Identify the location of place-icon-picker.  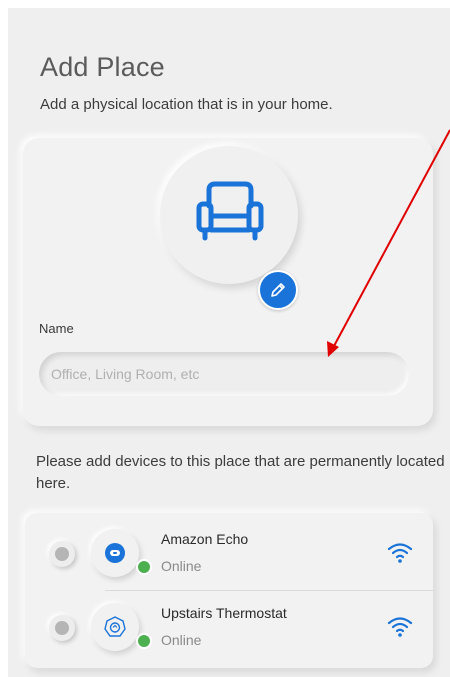
(229, 215).